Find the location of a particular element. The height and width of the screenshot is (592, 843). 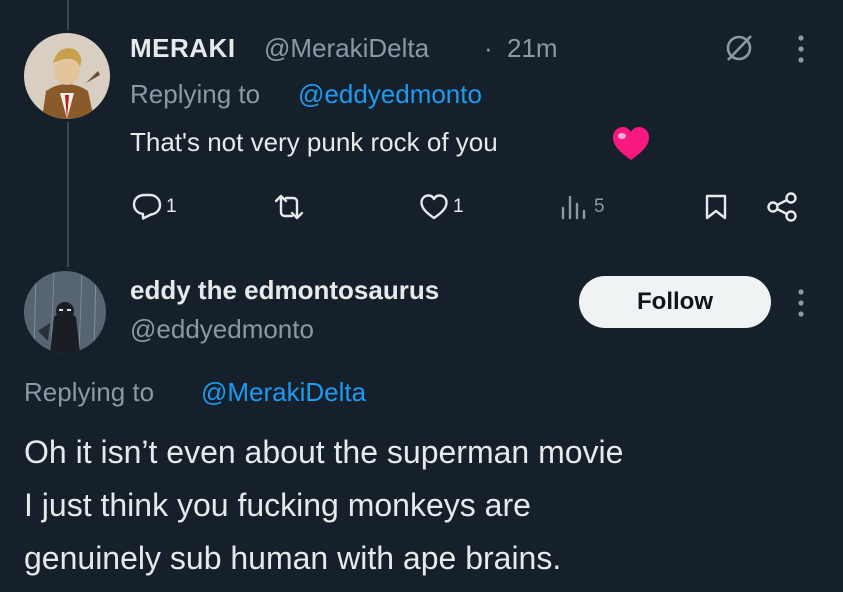

display-name: eddy the edmontosaurus is located at coordinates (284, 290).